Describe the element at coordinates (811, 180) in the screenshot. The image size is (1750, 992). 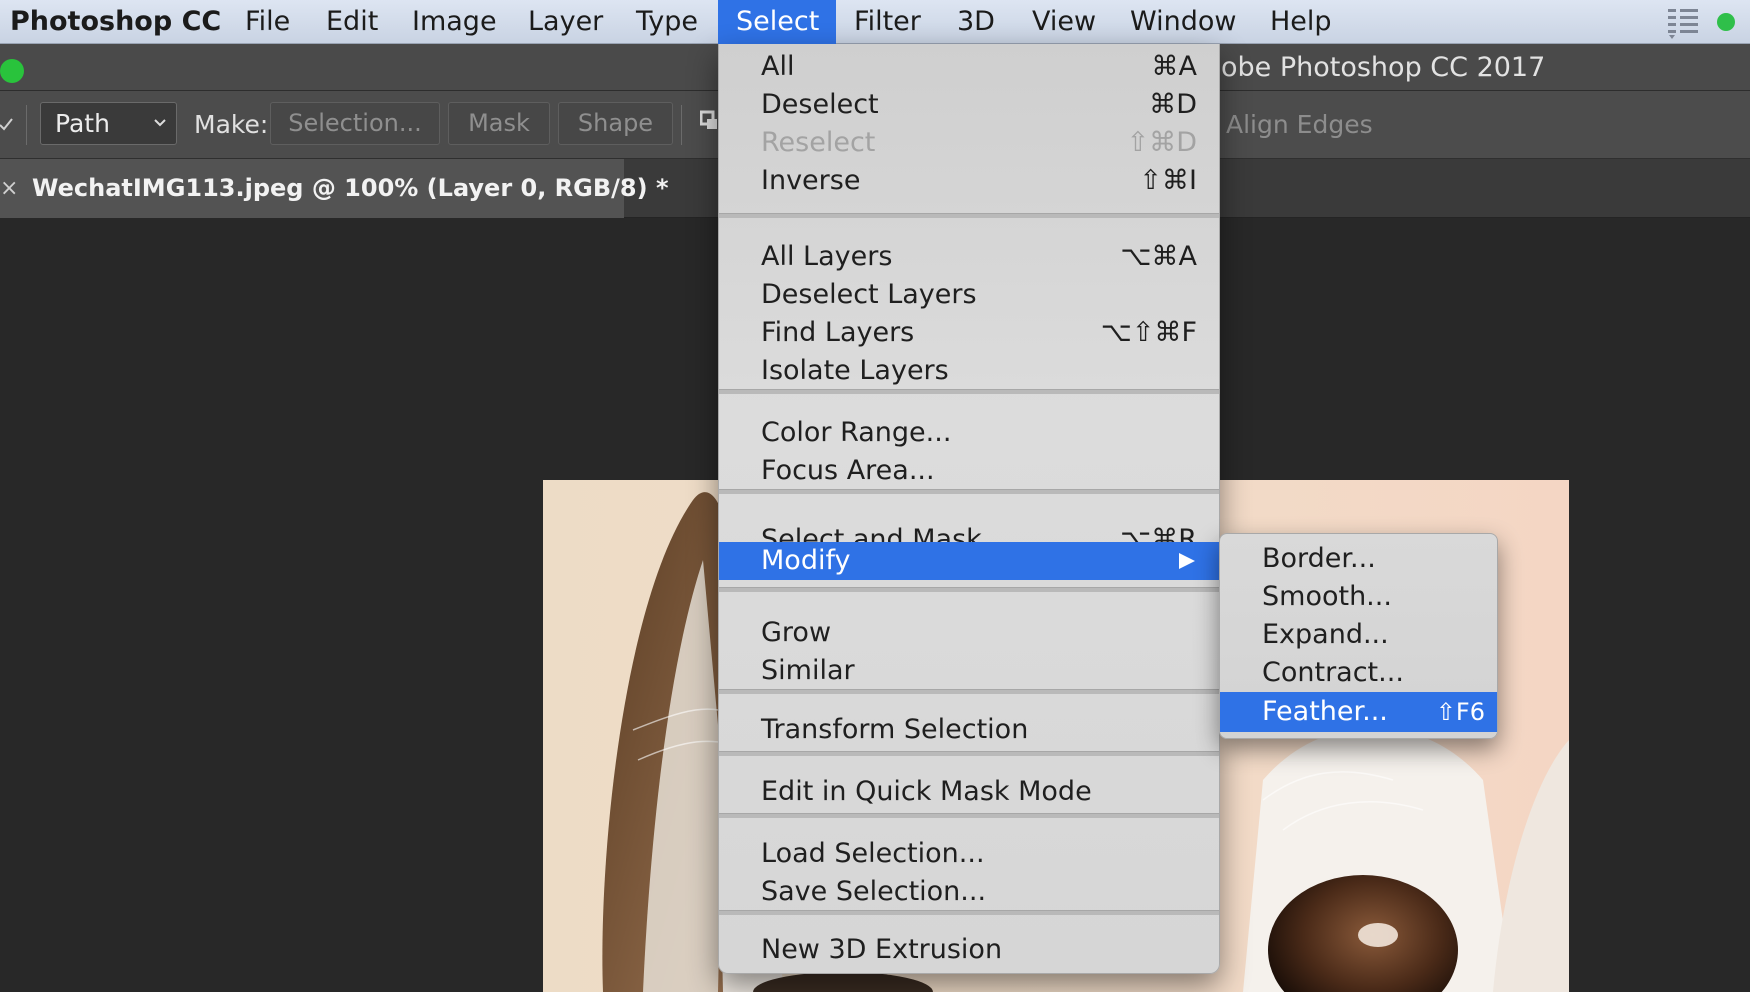
I see `menu-item-label: Inverse` at that location.